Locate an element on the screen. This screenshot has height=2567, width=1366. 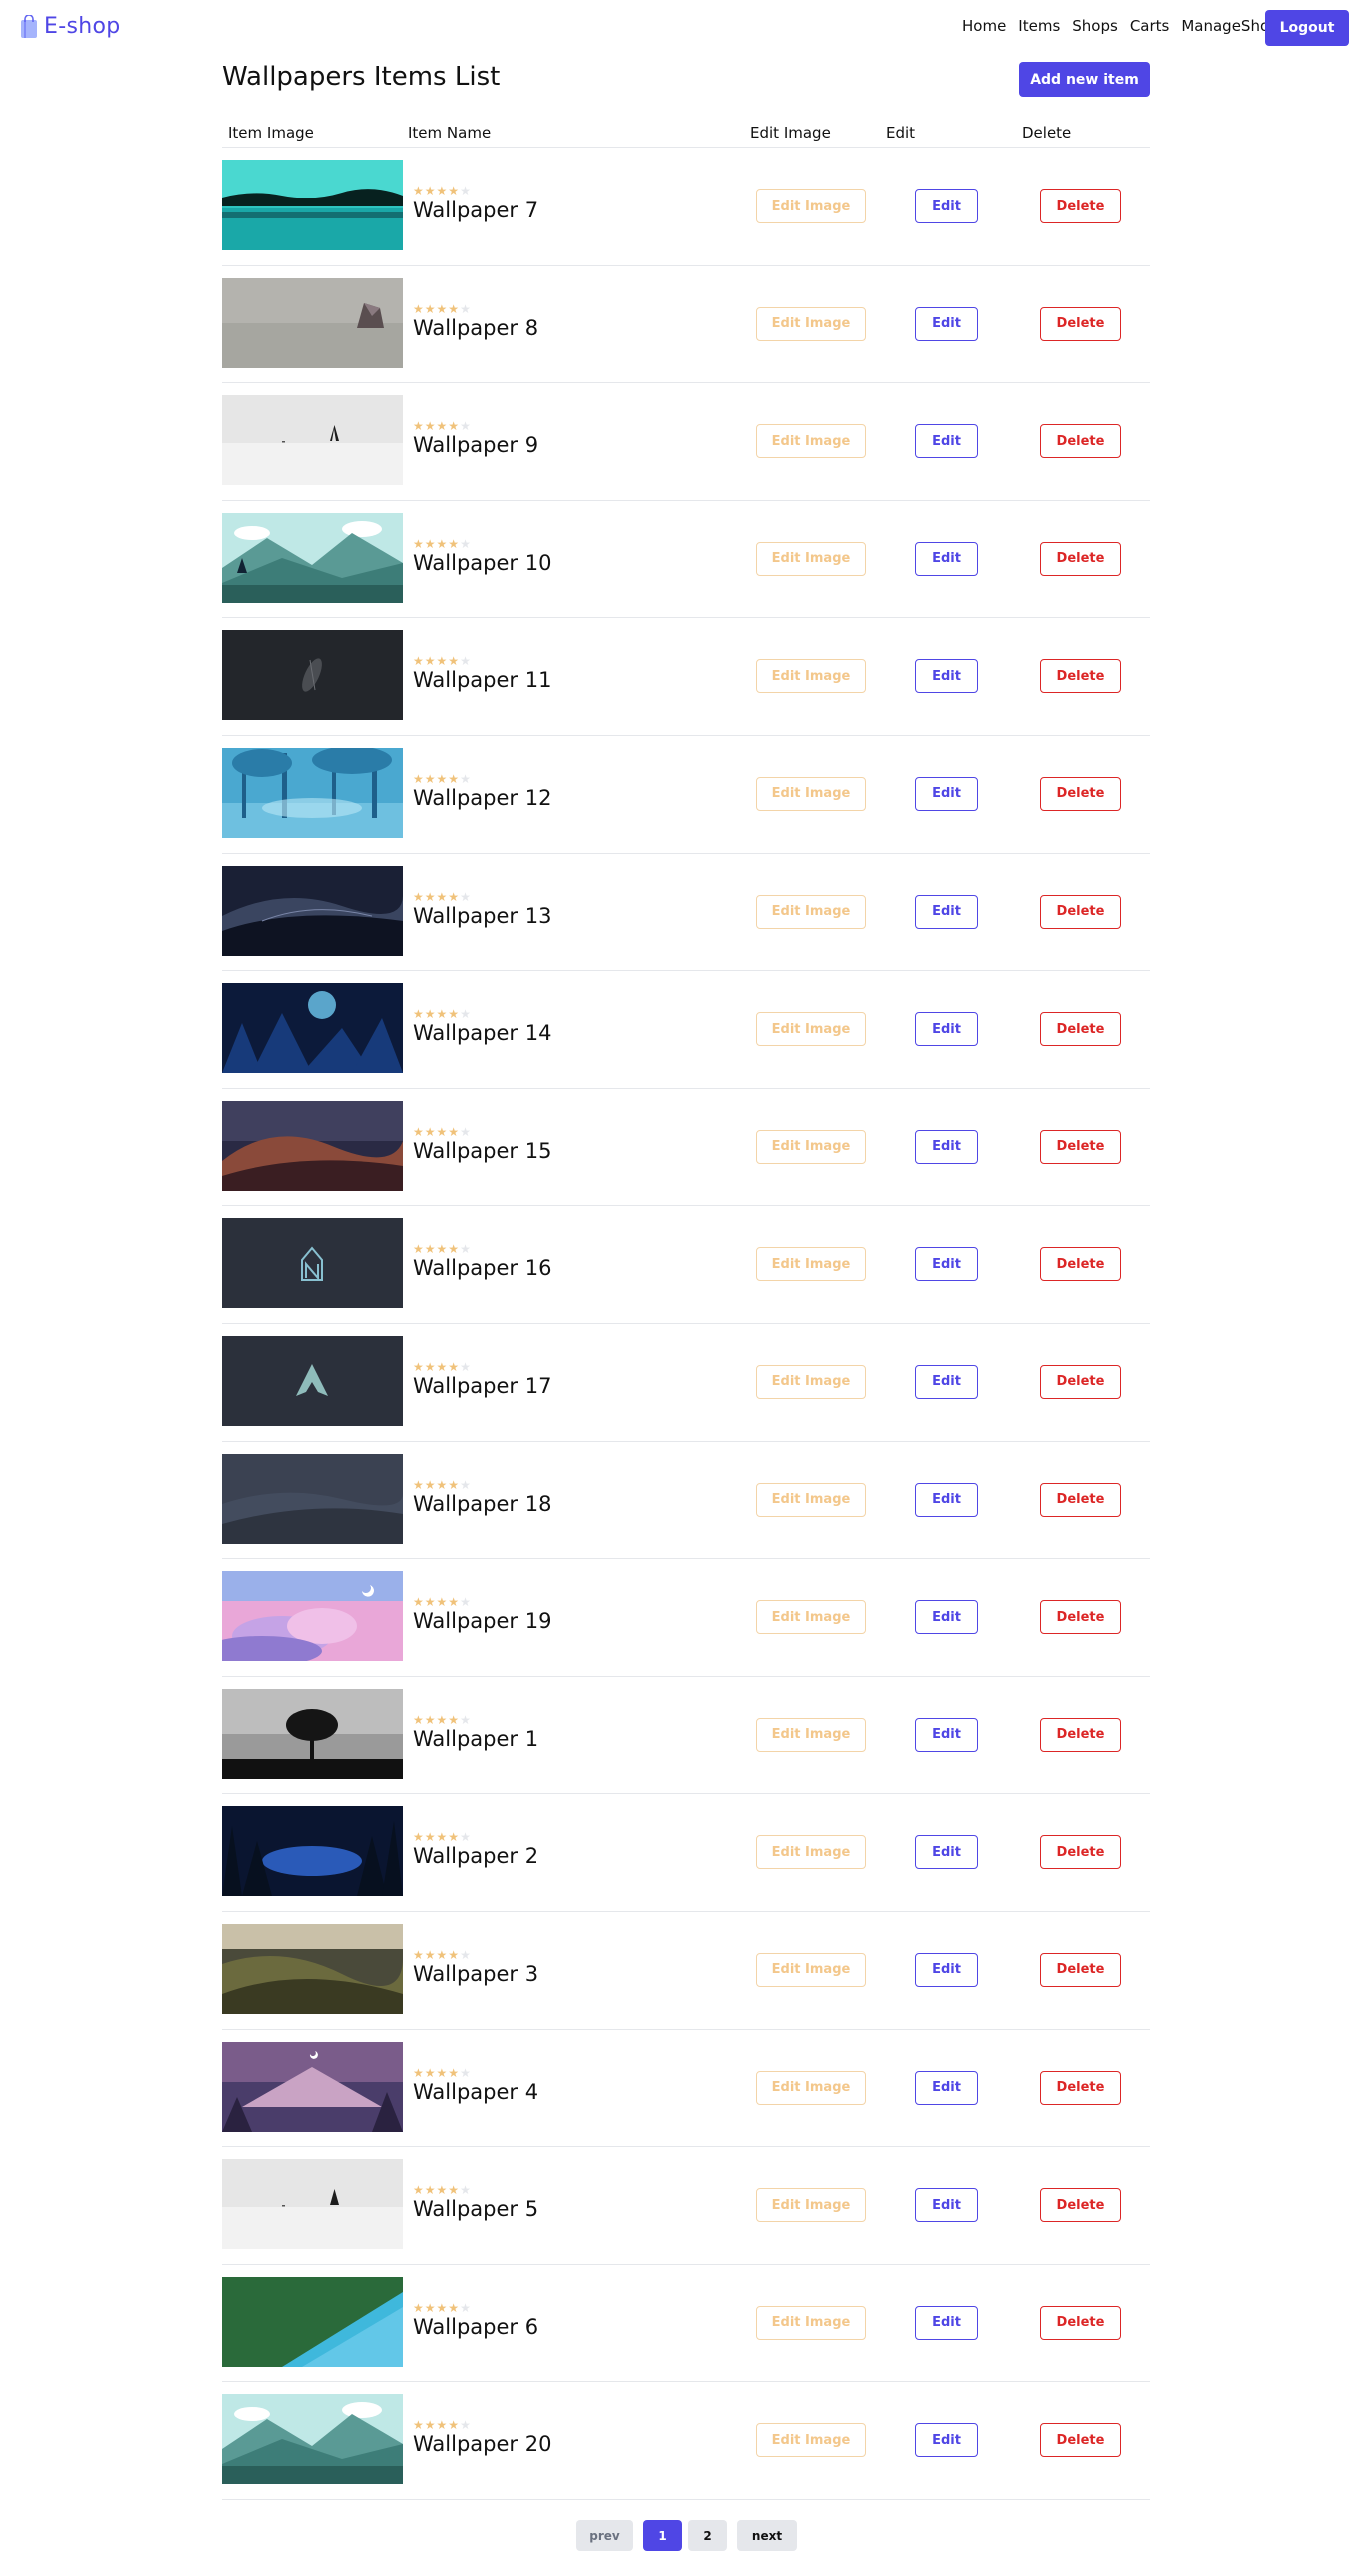
logout-button: Logout is located at coordinates (1307, 28).